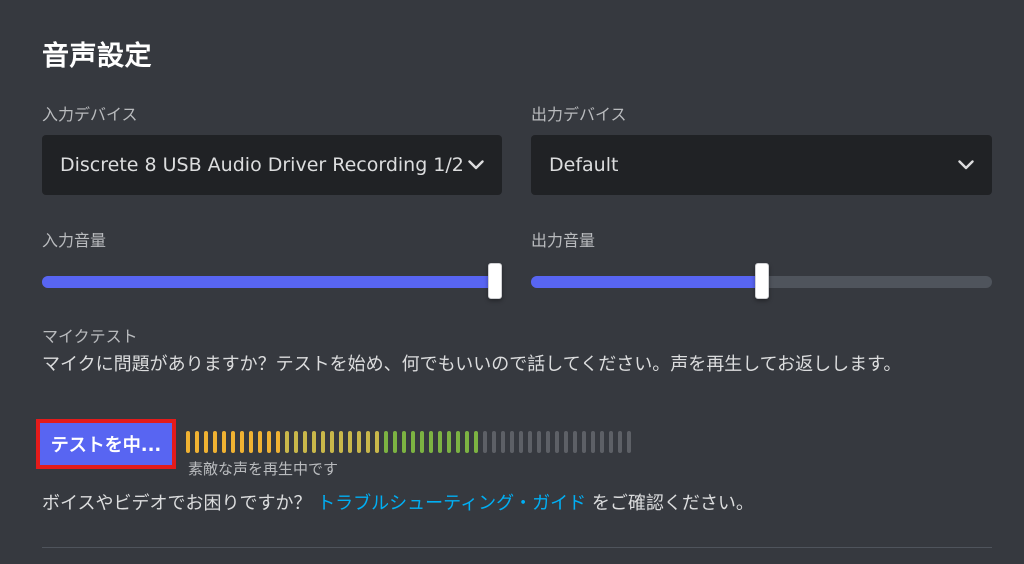 The image size is (1024, 564). Describe the element at coordinates (761, 165) in the screenshot. I see `output-device-select: Default` at that location.